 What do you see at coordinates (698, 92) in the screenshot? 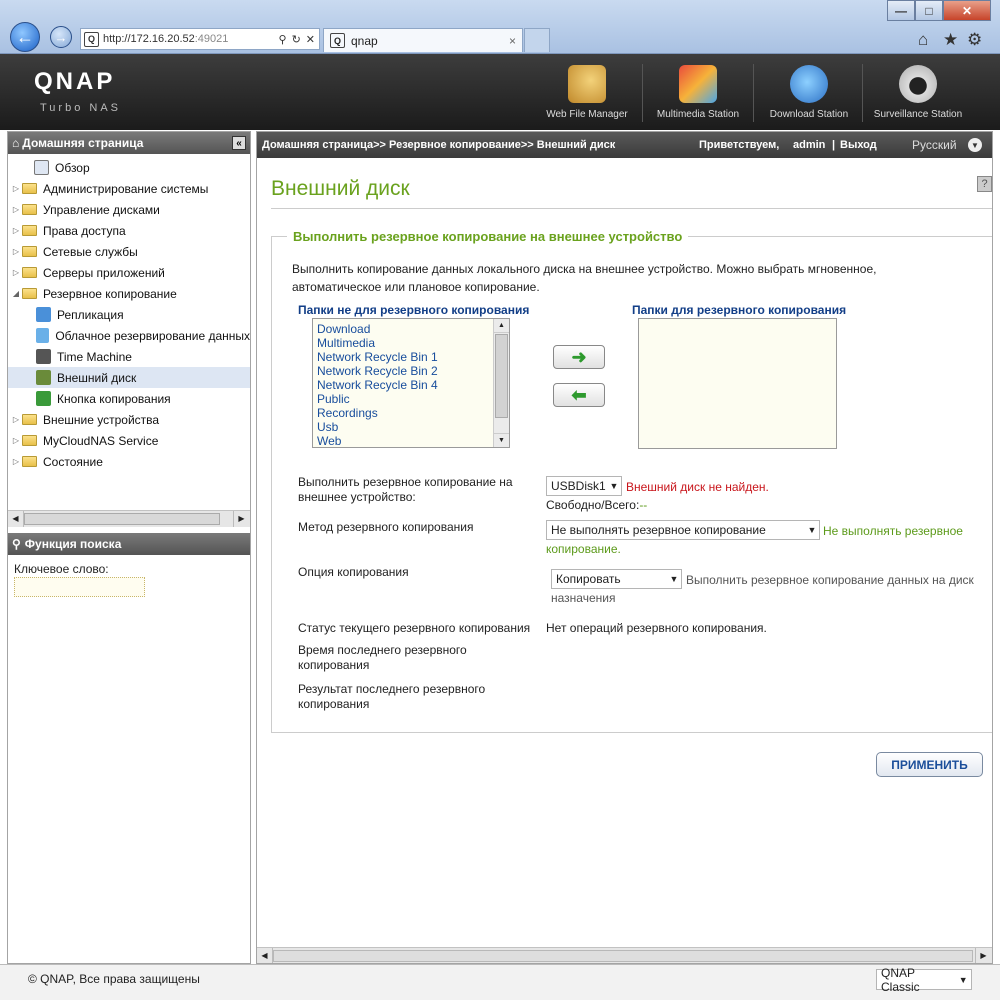
I see `multimedia-station-button: Multimedia Station` at bounding box center [698, 92].